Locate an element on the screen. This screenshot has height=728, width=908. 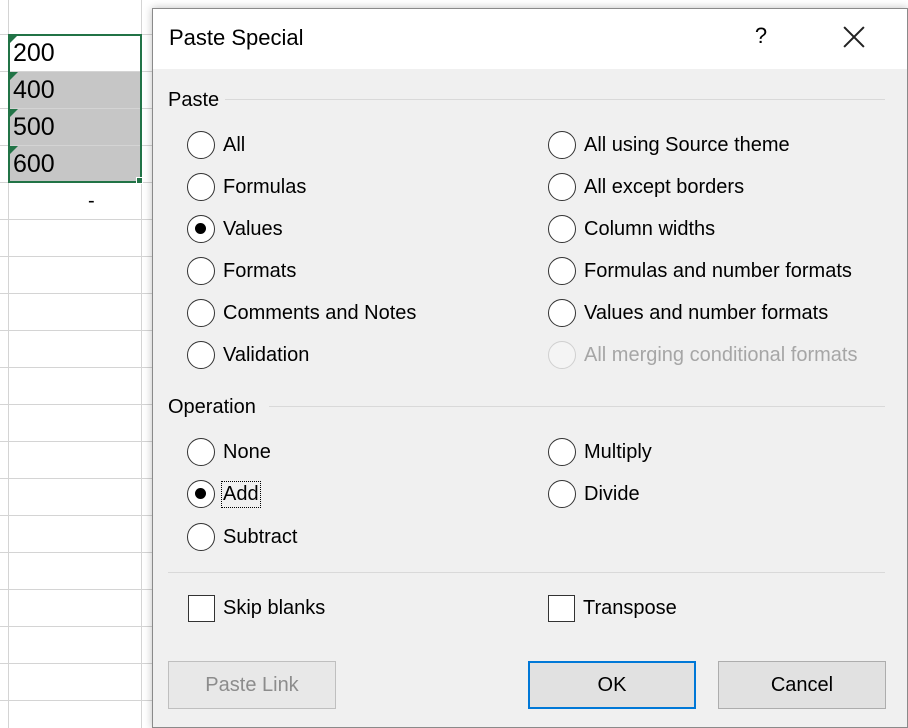
skip-blanks-checkbox: Skip blanks is located at coordinates (256, 608).